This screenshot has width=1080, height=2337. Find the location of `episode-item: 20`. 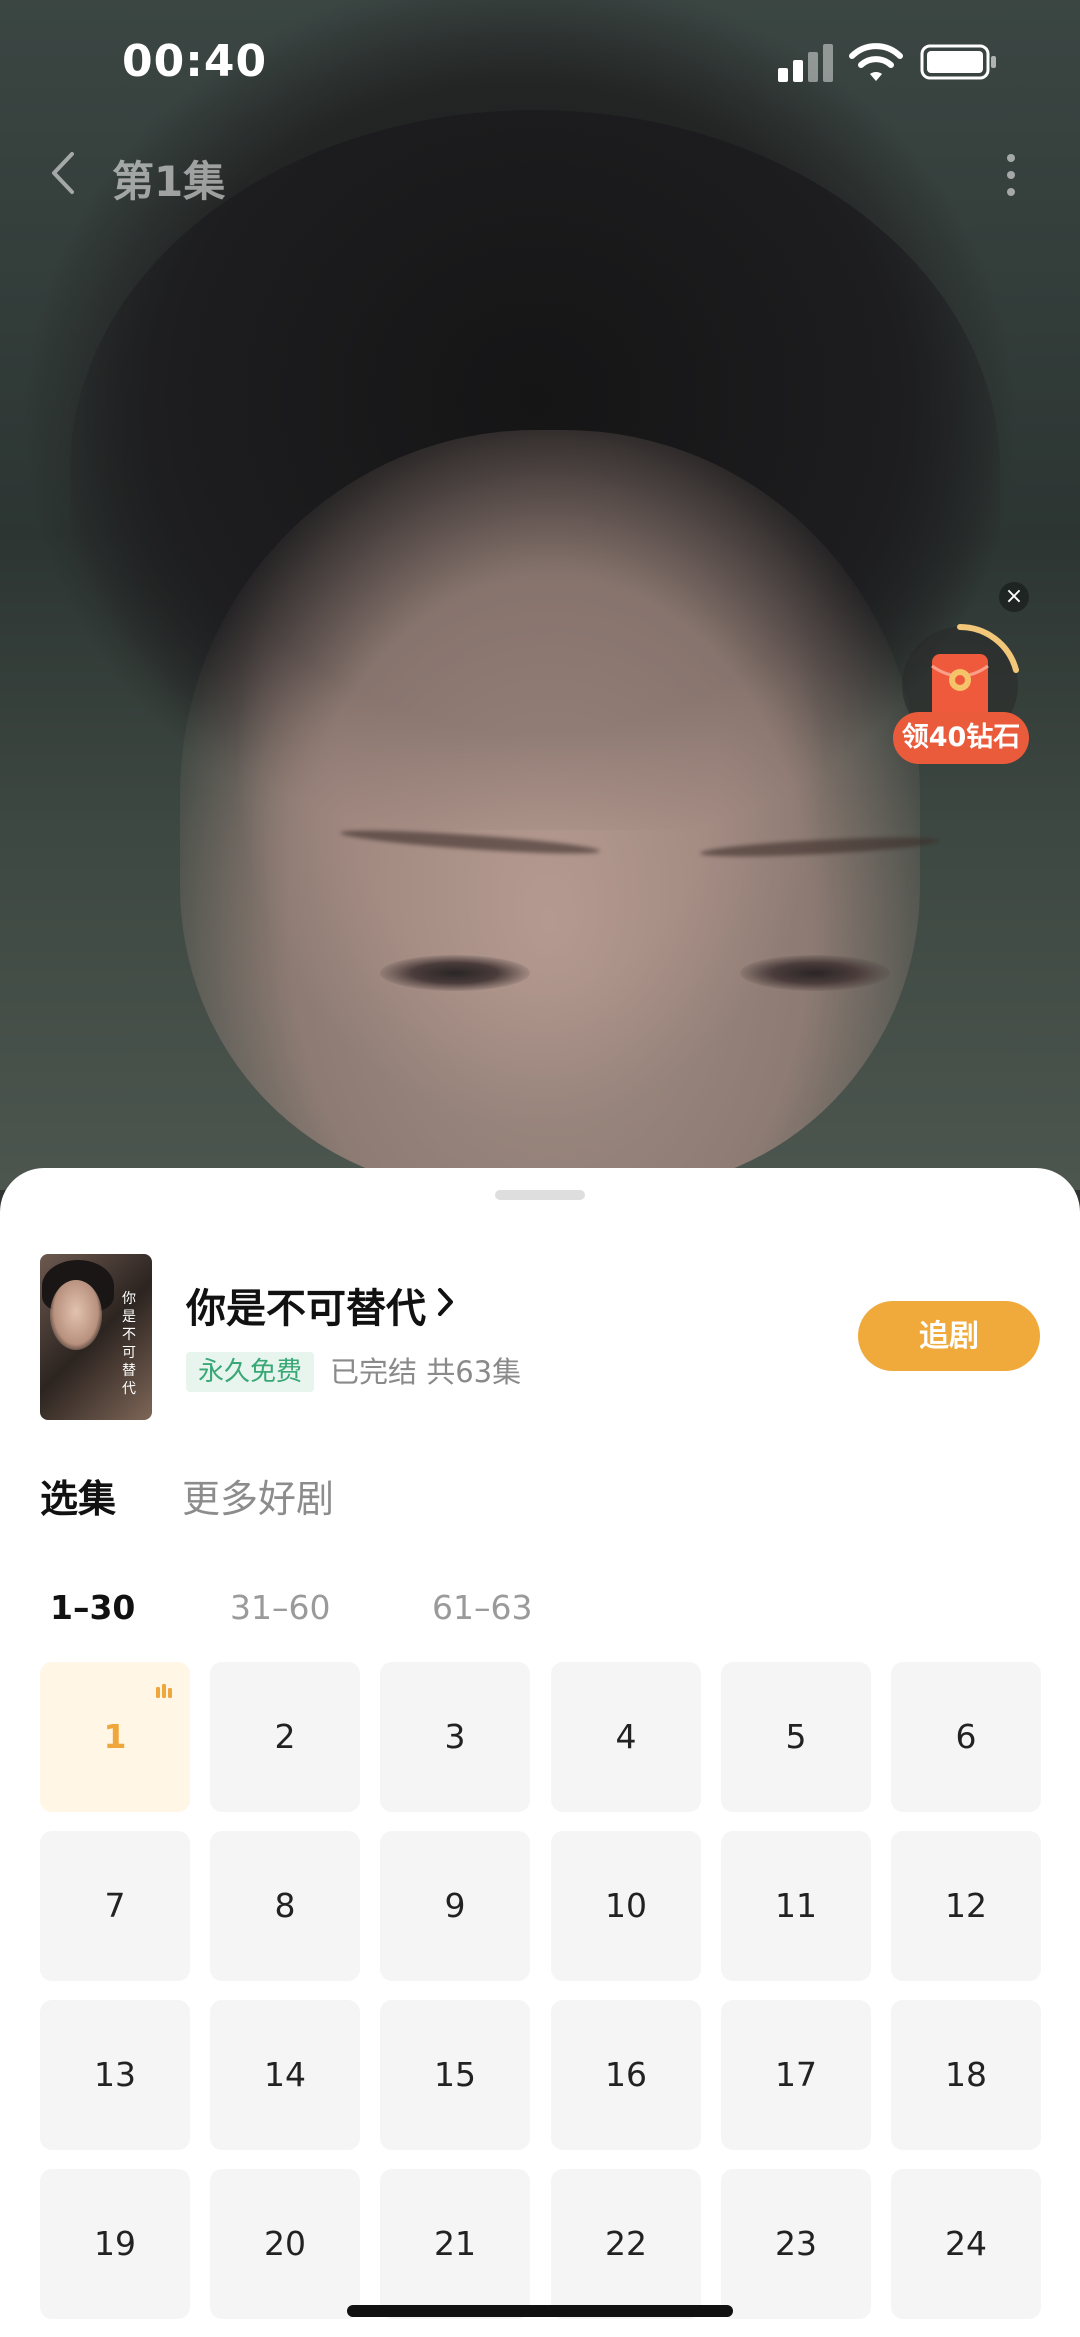

episode-item: 20 is located at coordinates (285, 2244).